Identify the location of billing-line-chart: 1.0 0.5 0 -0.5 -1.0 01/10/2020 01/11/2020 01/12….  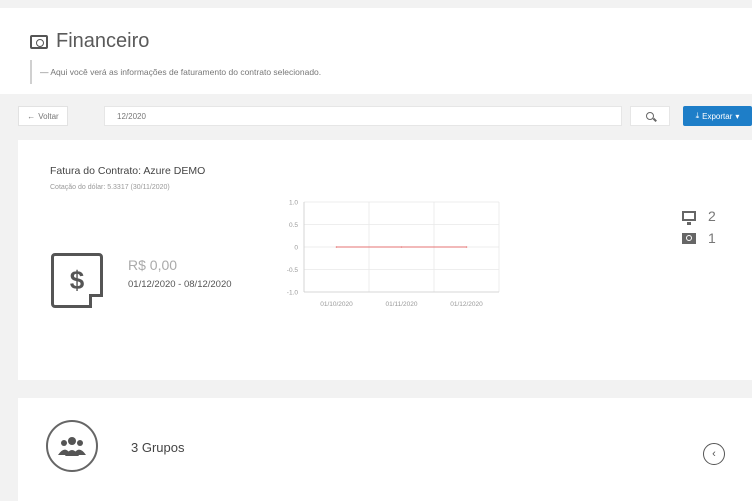
(393, 254).